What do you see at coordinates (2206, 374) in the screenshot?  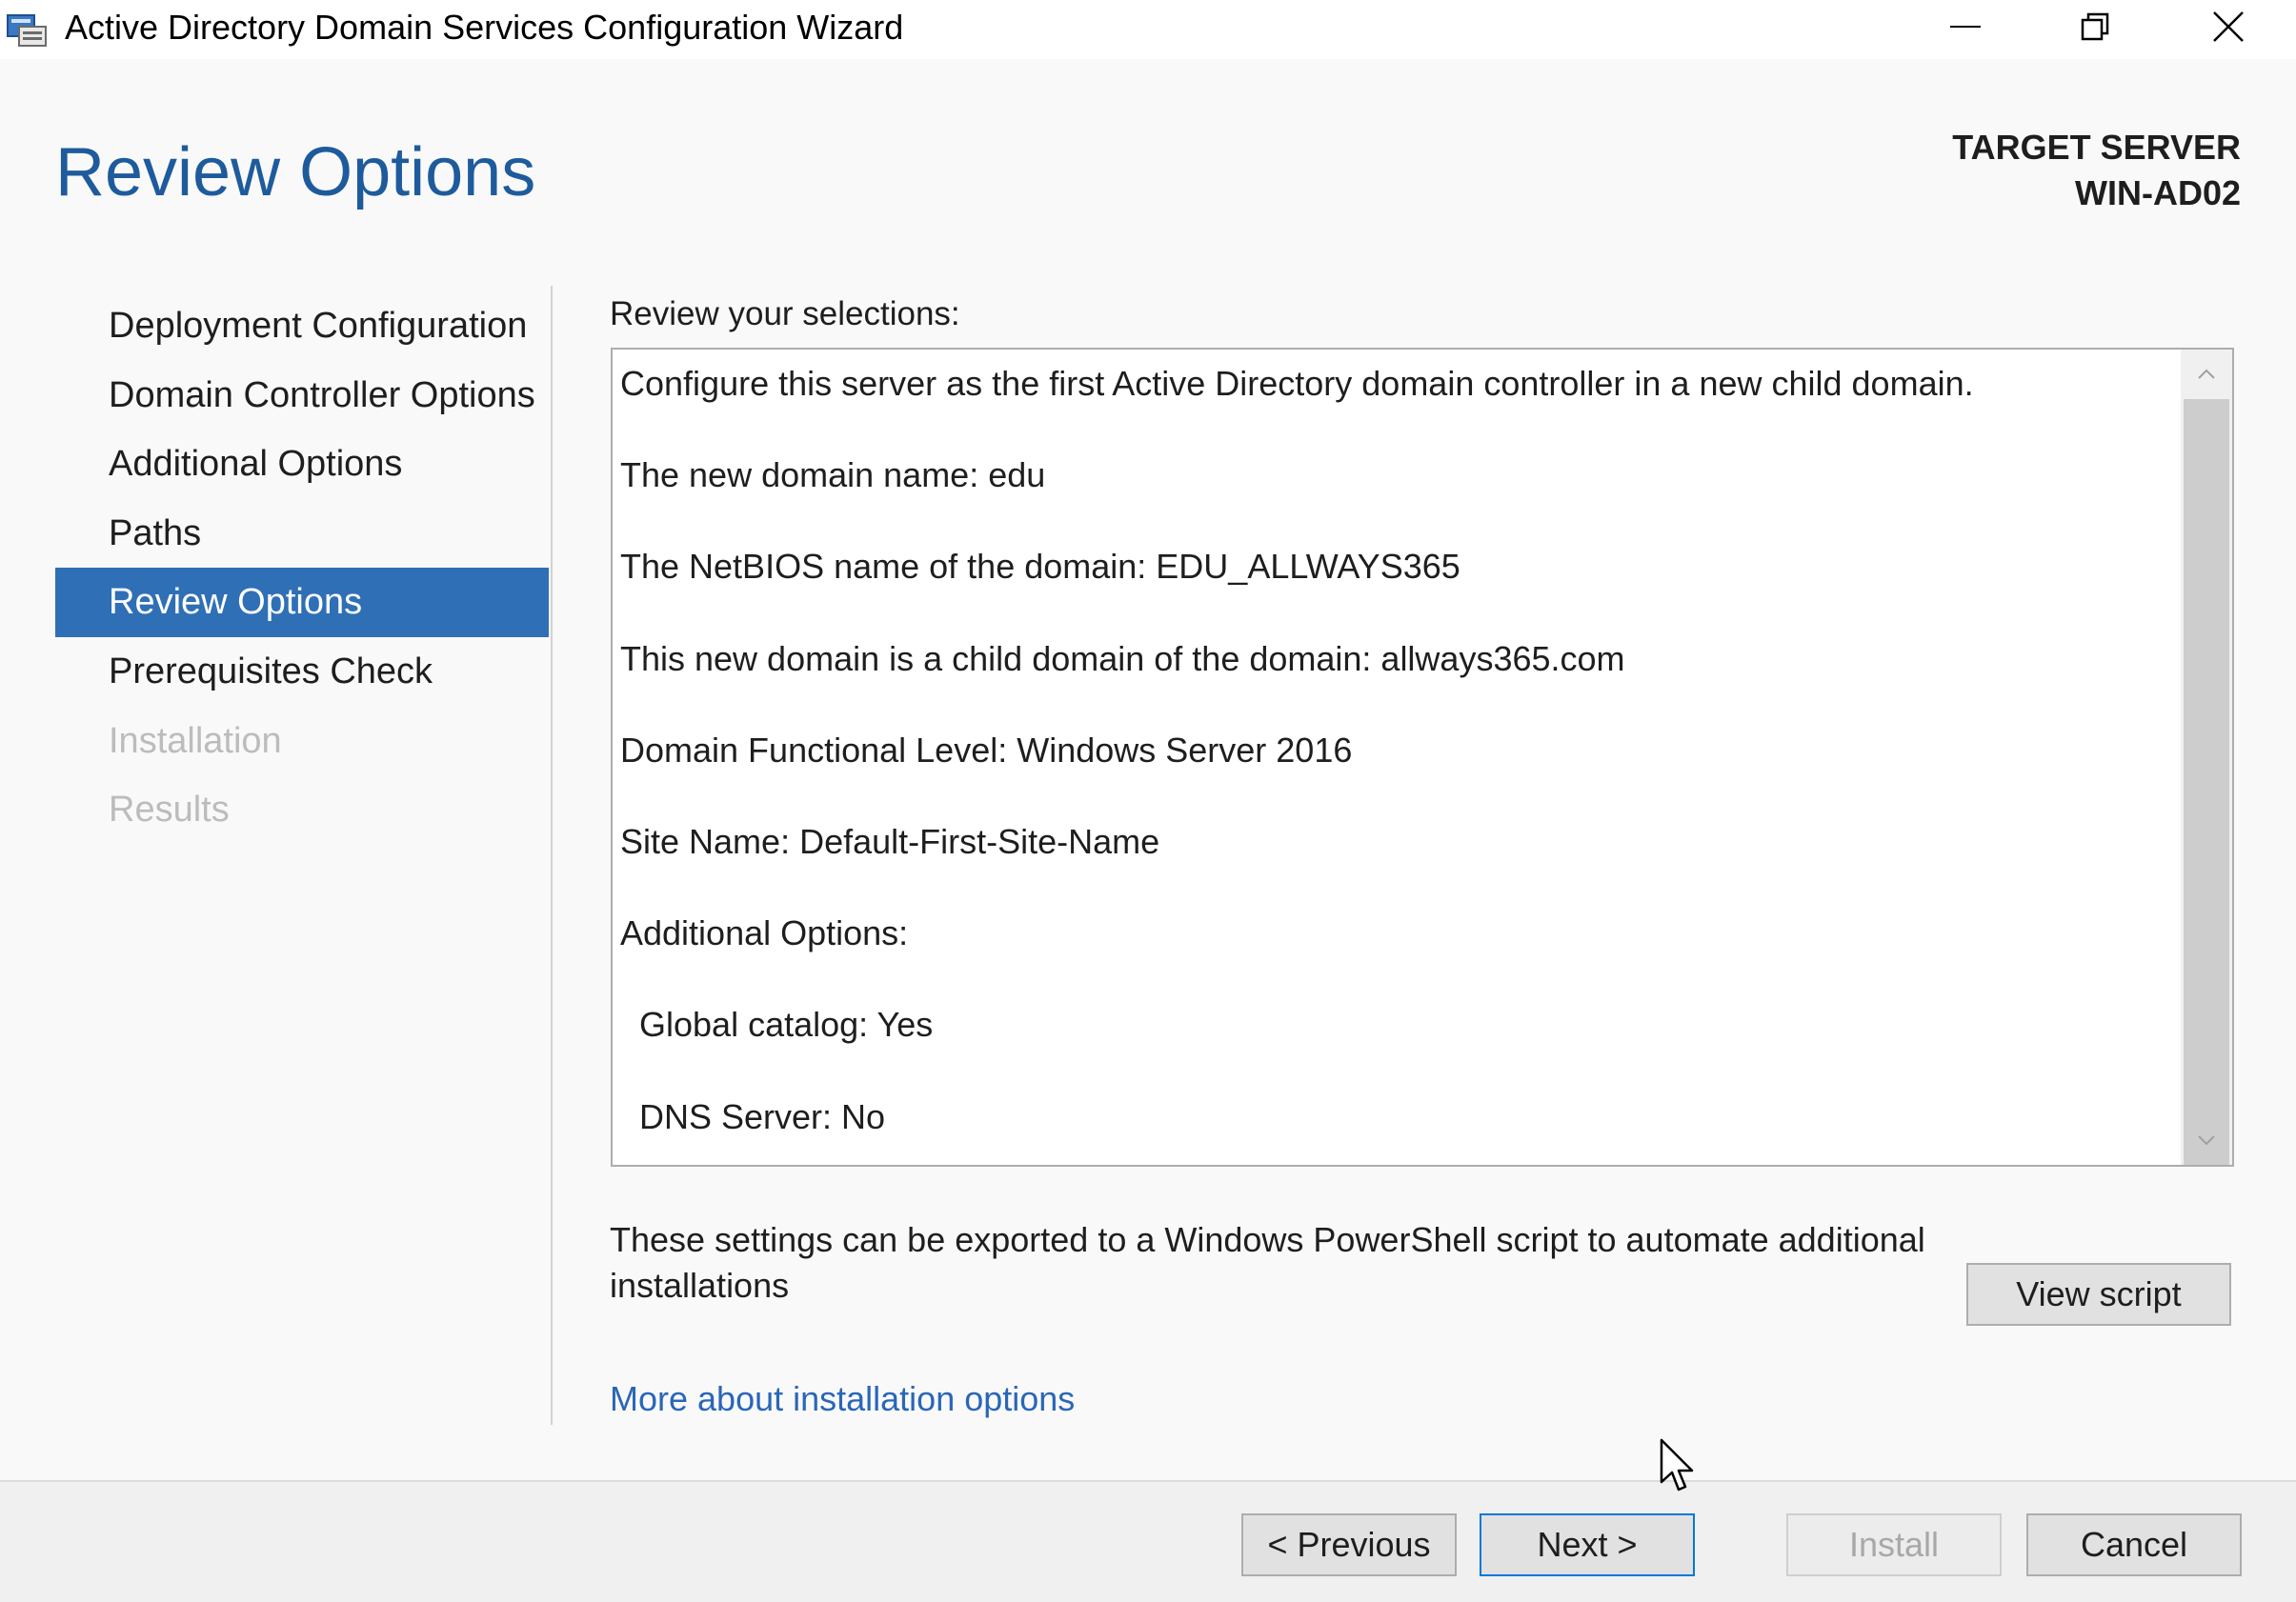 I see `scroll-up-button` at bounding box center [2206, 374].